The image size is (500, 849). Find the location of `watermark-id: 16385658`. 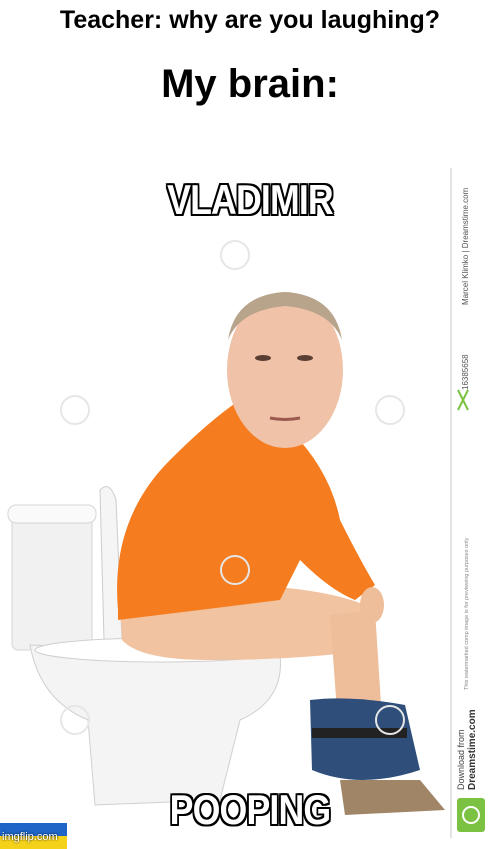

watermark-id: 16385658 is located at coordinates (465, 372).